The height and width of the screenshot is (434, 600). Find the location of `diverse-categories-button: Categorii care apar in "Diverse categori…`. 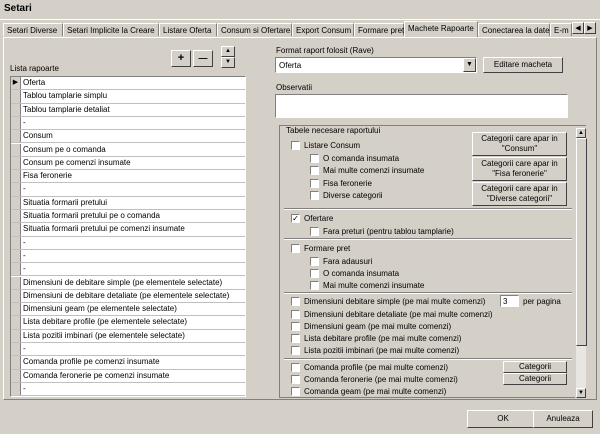

diverse-categories-button: Categorii care apar in "Diverse categori… is located at coordinates (519, 194).